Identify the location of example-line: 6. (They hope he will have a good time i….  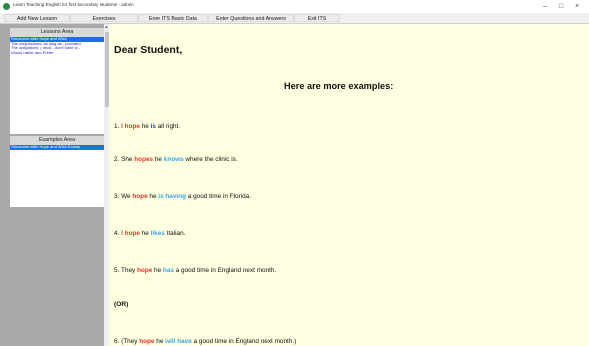
(205, 341).